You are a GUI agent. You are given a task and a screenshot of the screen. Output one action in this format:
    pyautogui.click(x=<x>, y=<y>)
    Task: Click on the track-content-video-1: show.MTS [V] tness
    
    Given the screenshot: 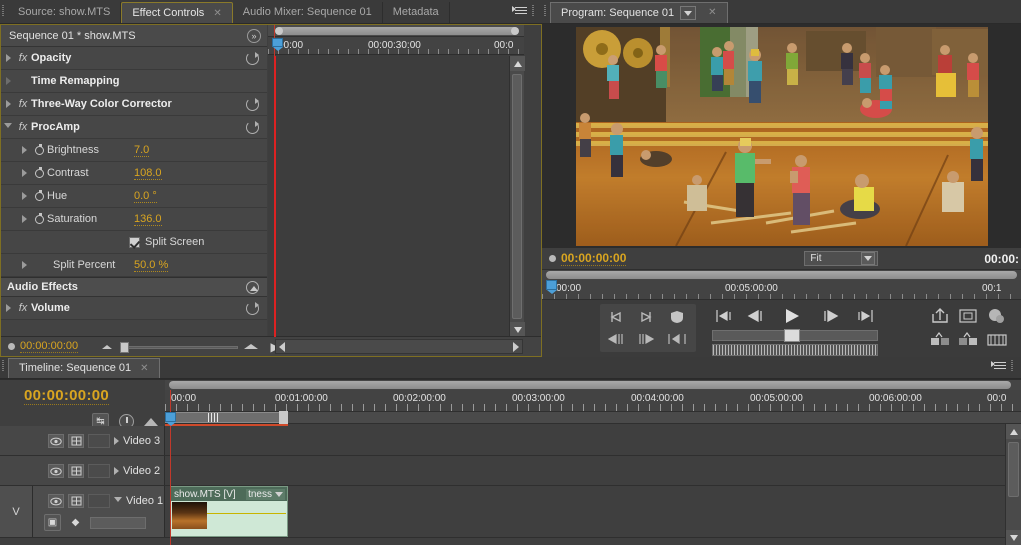 What is the action you would take?
    pyautogui.click(x=585, y=511)
    